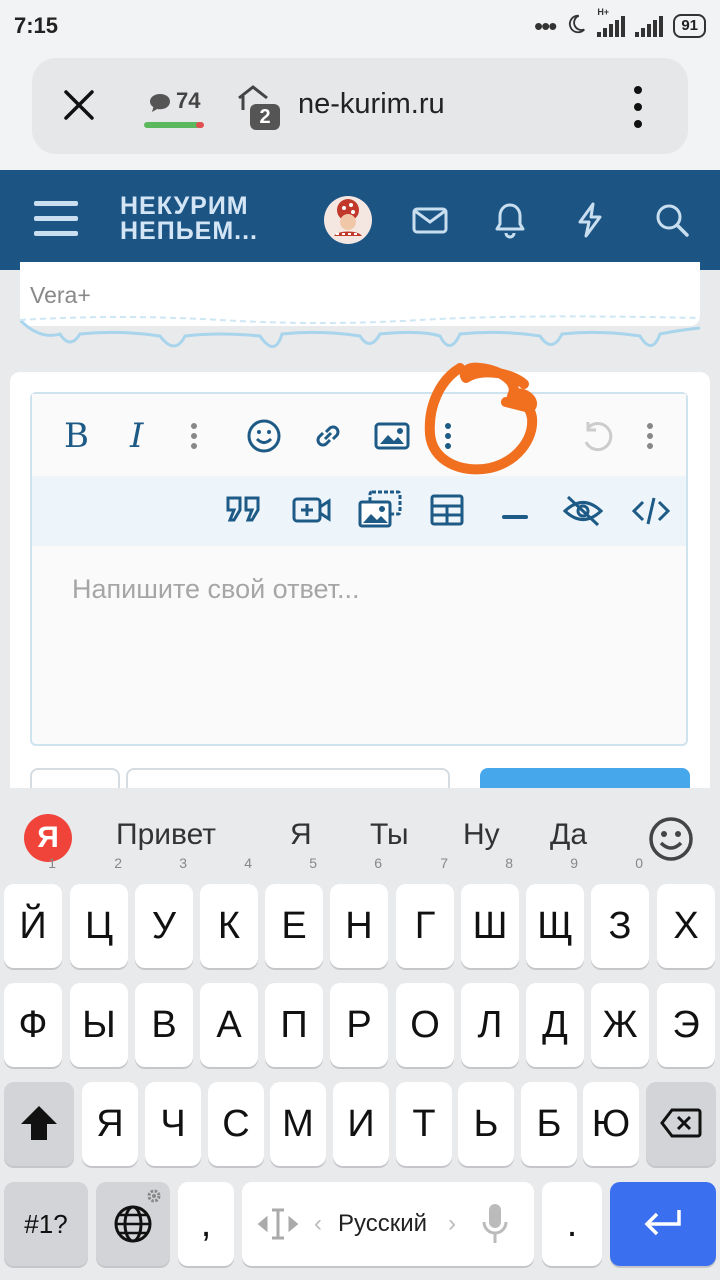 This screenshot has width=720, height=1280. What do you see at coordinates (490, 912) in the screenshot?
I see `key: 8Ш` at bounding box center [490, 912].